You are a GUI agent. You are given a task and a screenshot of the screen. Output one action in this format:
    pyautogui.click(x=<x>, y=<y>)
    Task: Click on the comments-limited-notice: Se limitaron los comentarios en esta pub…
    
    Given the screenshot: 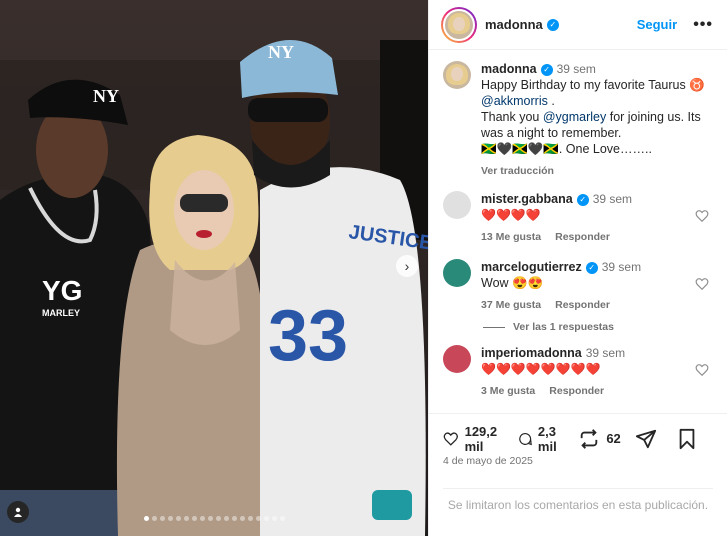 What is the action you would take?
    pyautogui.click(x=578, y=512)
    